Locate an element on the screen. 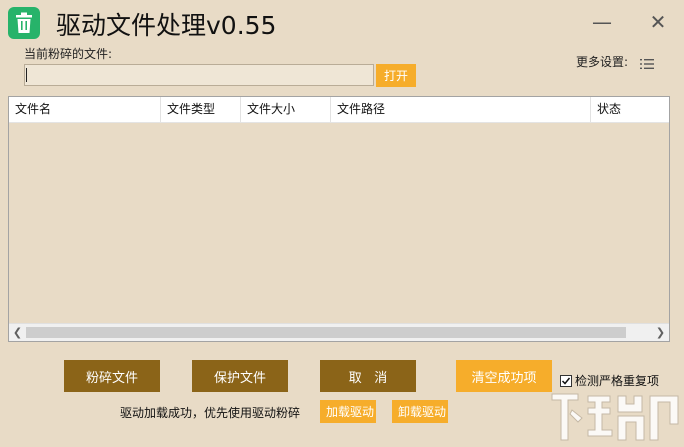 The width and height of the screenshot is (684, 447). column-header-file-path: 文件路径 is located at coordinates (461, 109).